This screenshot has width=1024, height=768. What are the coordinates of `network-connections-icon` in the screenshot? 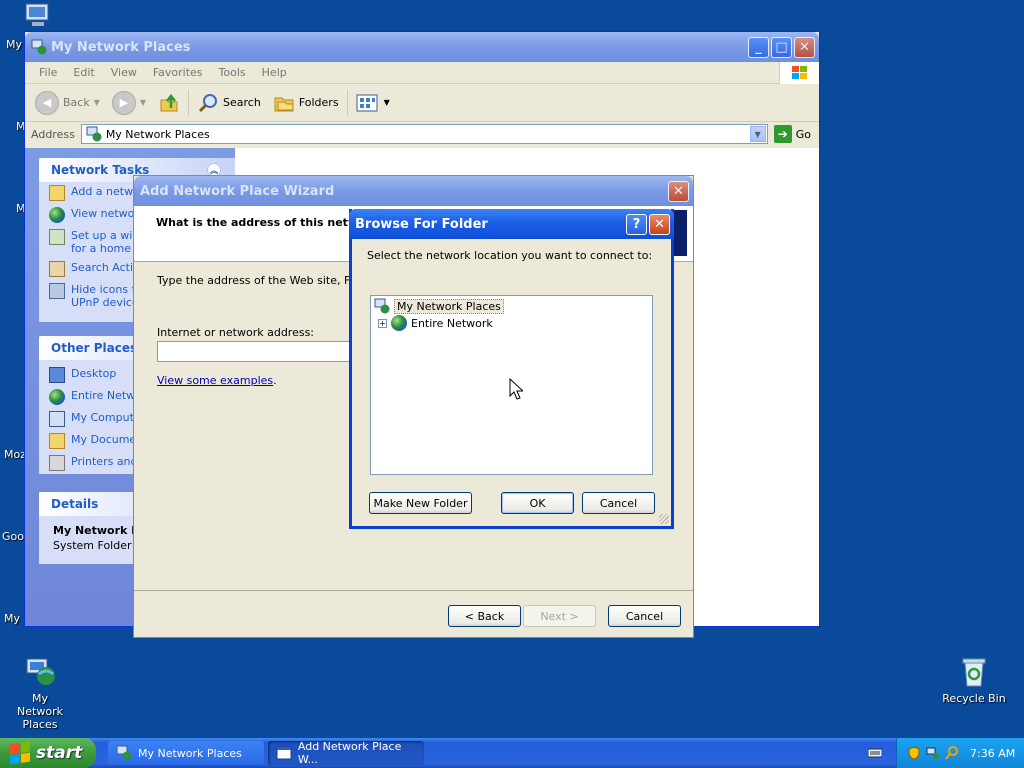 It's located at (57, 215).